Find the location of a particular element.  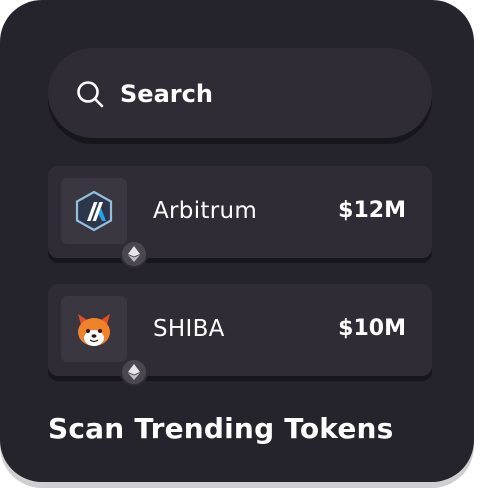

search-label: Search is located at coordinates (166, 94).